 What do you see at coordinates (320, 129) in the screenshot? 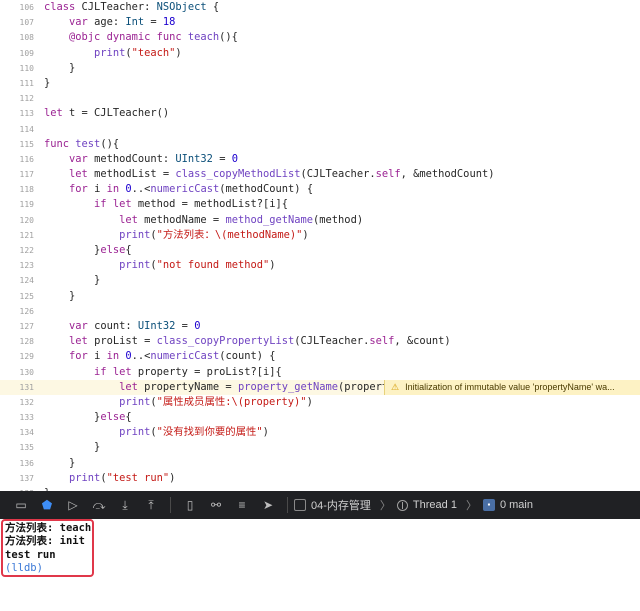
I see `code-line: 114` at bounding box center [320, 129].